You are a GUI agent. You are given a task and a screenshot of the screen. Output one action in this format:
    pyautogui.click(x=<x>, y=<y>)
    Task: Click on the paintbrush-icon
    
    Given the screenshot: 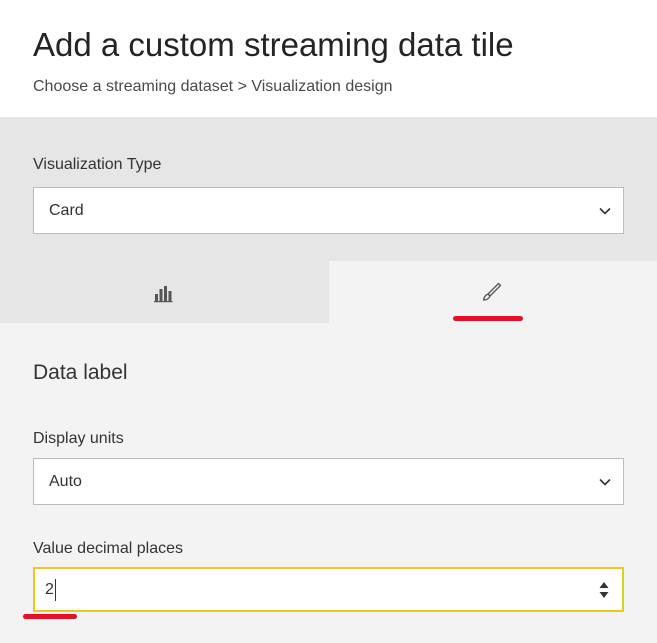 What is the action you would take?
    pyautogui.click(x=492, y=291)
    